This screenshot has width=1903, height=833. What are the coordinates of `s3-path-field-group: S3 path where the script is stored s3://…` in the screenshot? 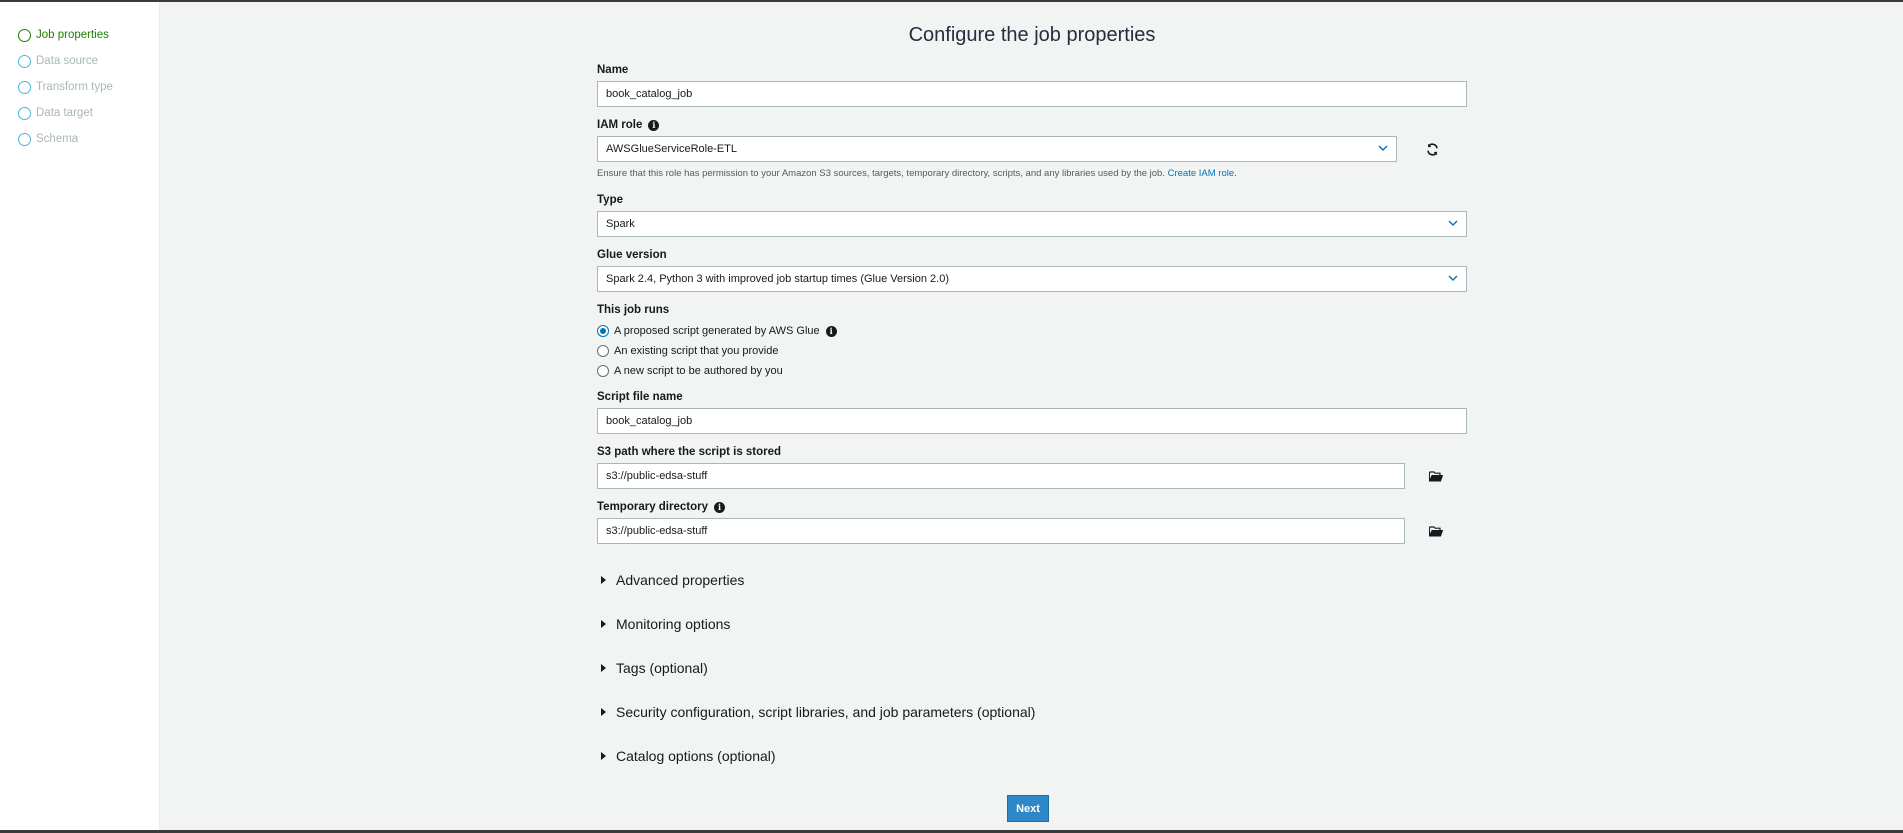 It's located at (1032, 466).